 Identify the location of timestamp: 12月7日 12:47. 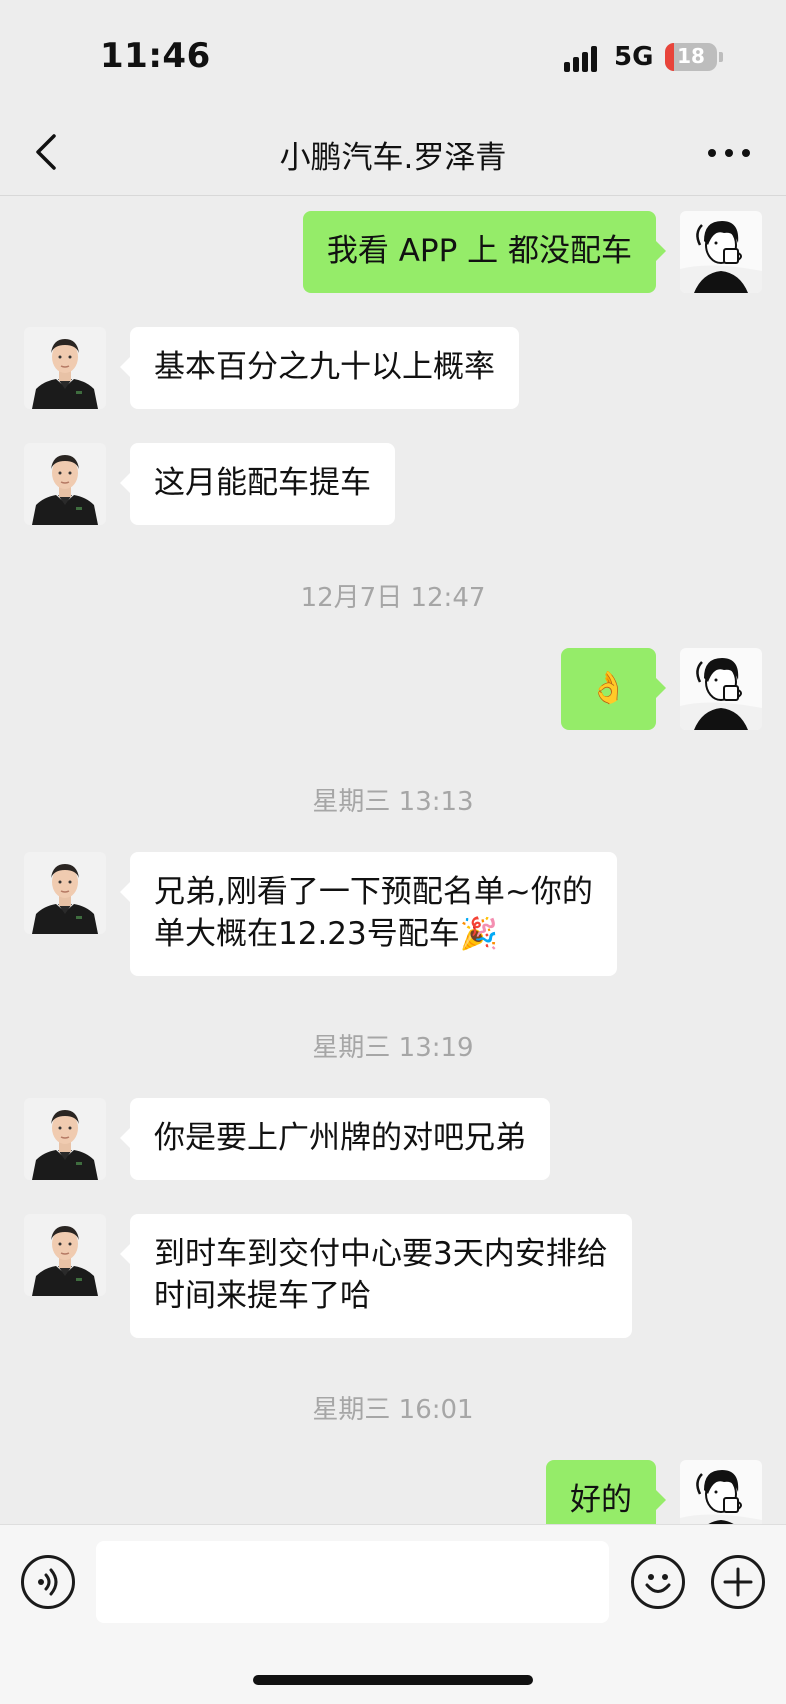
(393, 598).